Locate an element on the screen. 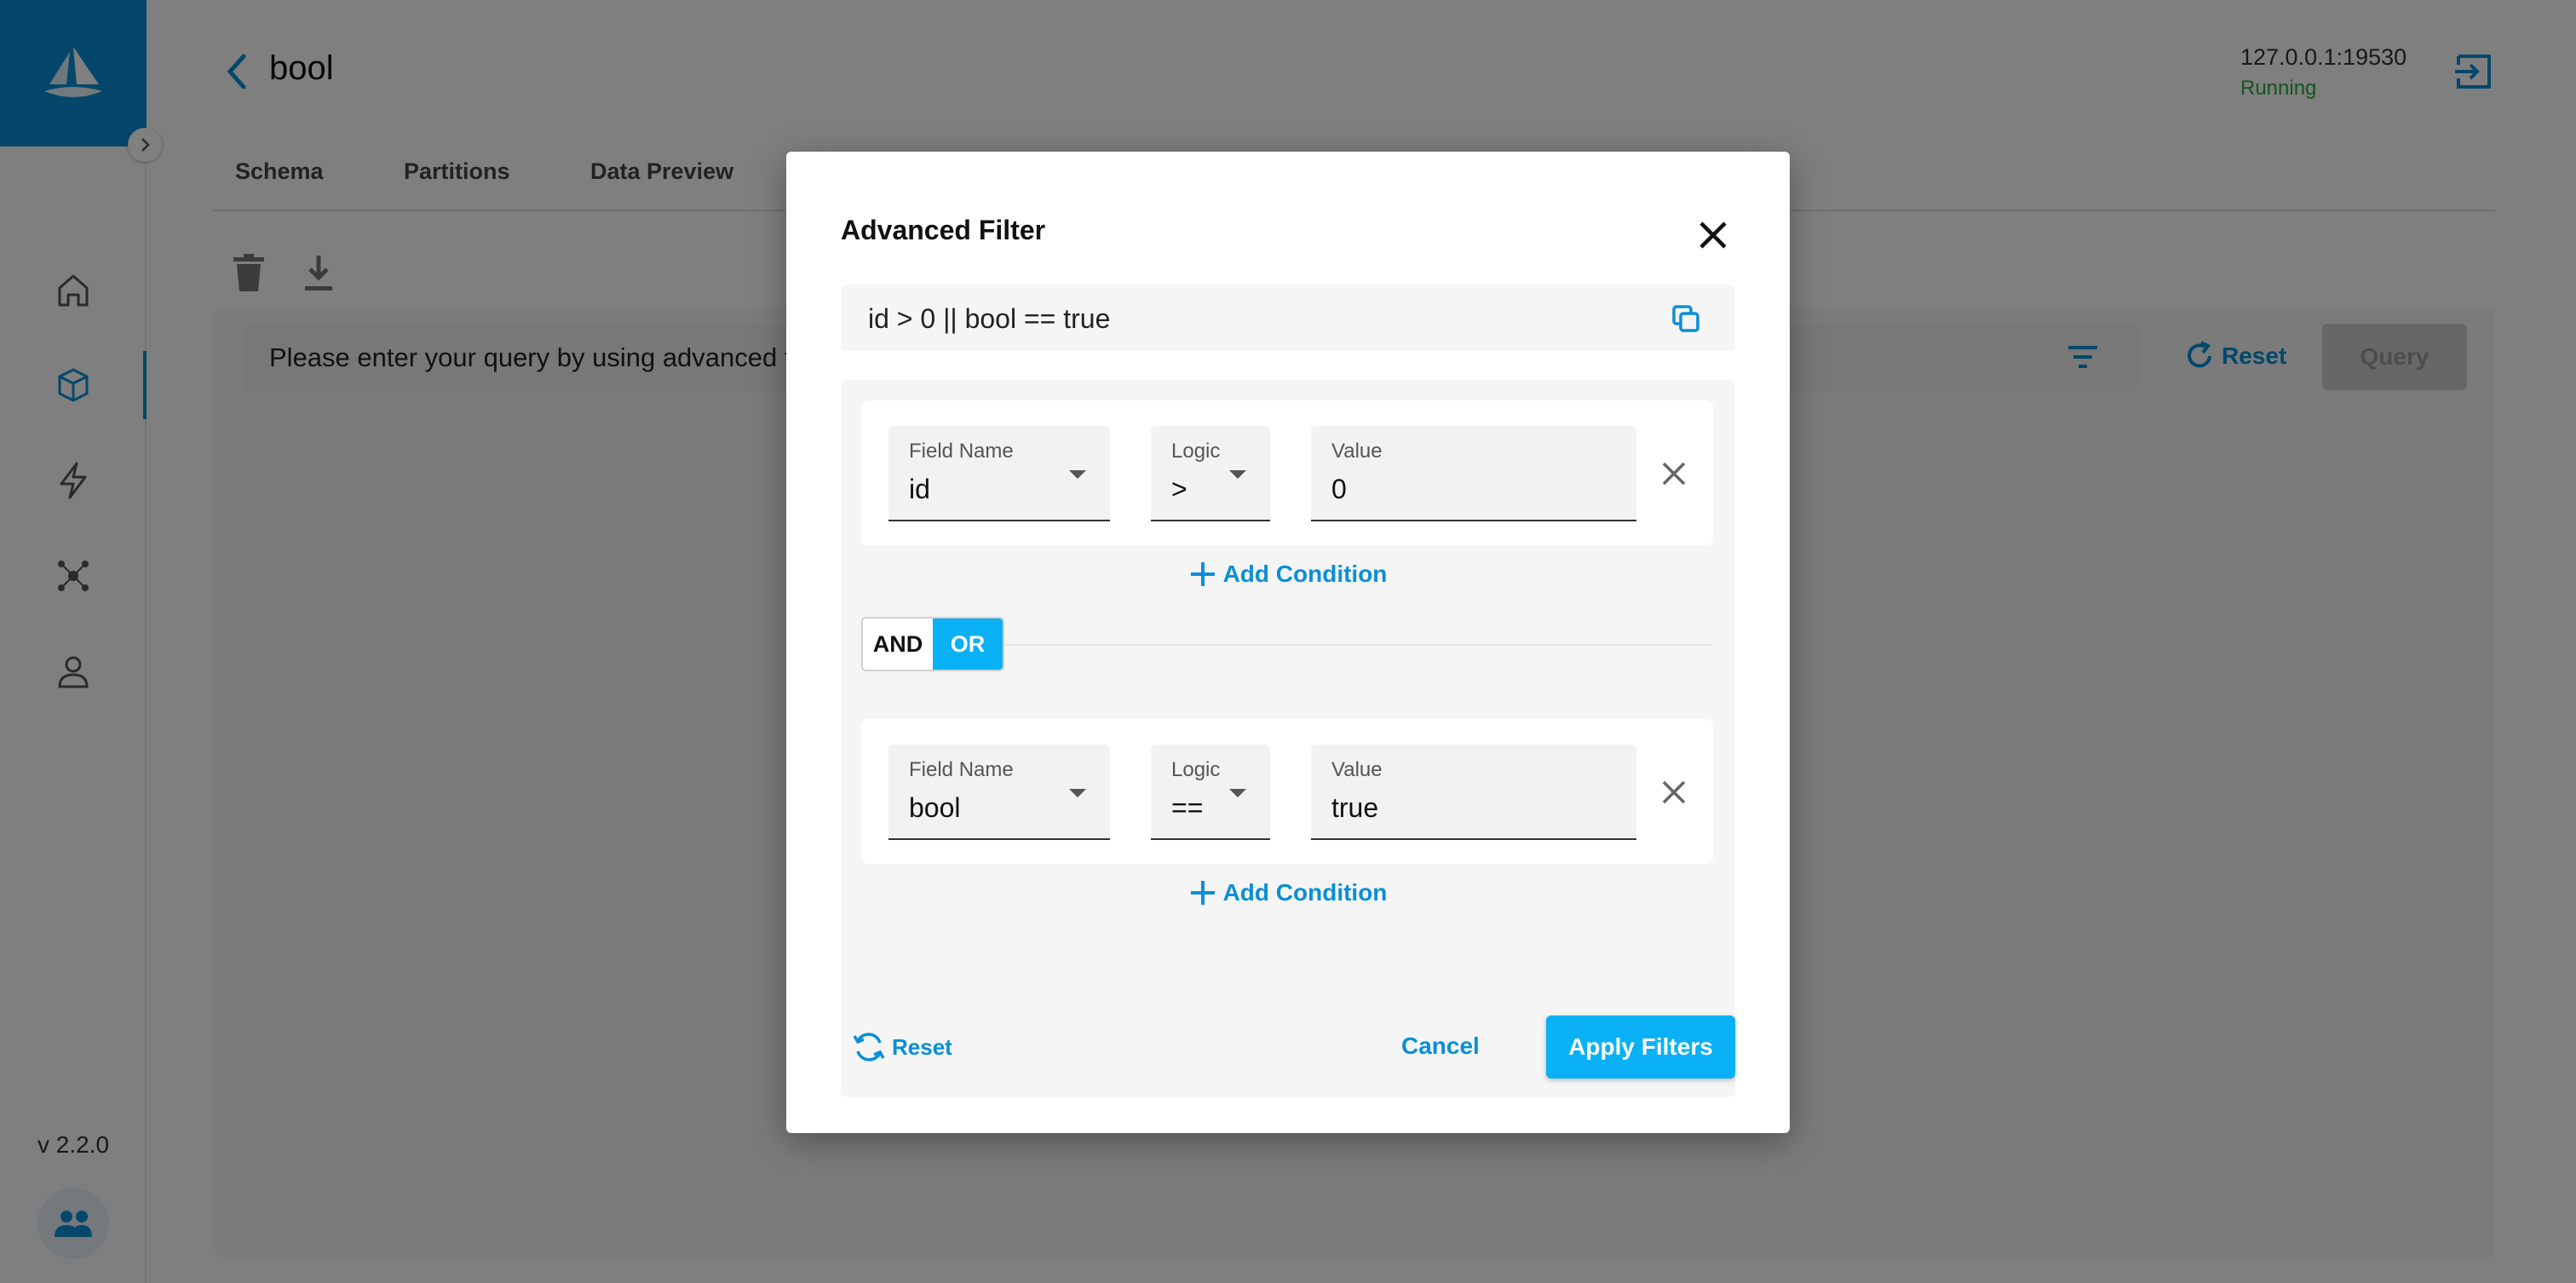 The height and width of the screenshot is (1283, 2576). reset-filters-label: Reset is located at coordinates (922, 1046).